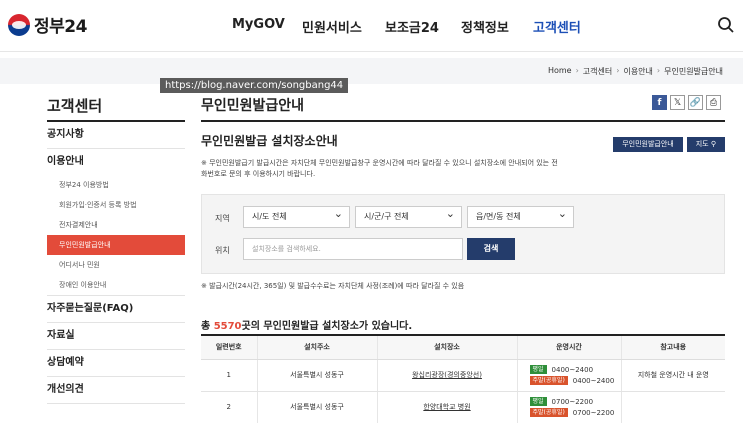 The height and width of the screenshot is (423, 743). I want to click on sidebar-title: 고객센터, so click(116, 108).